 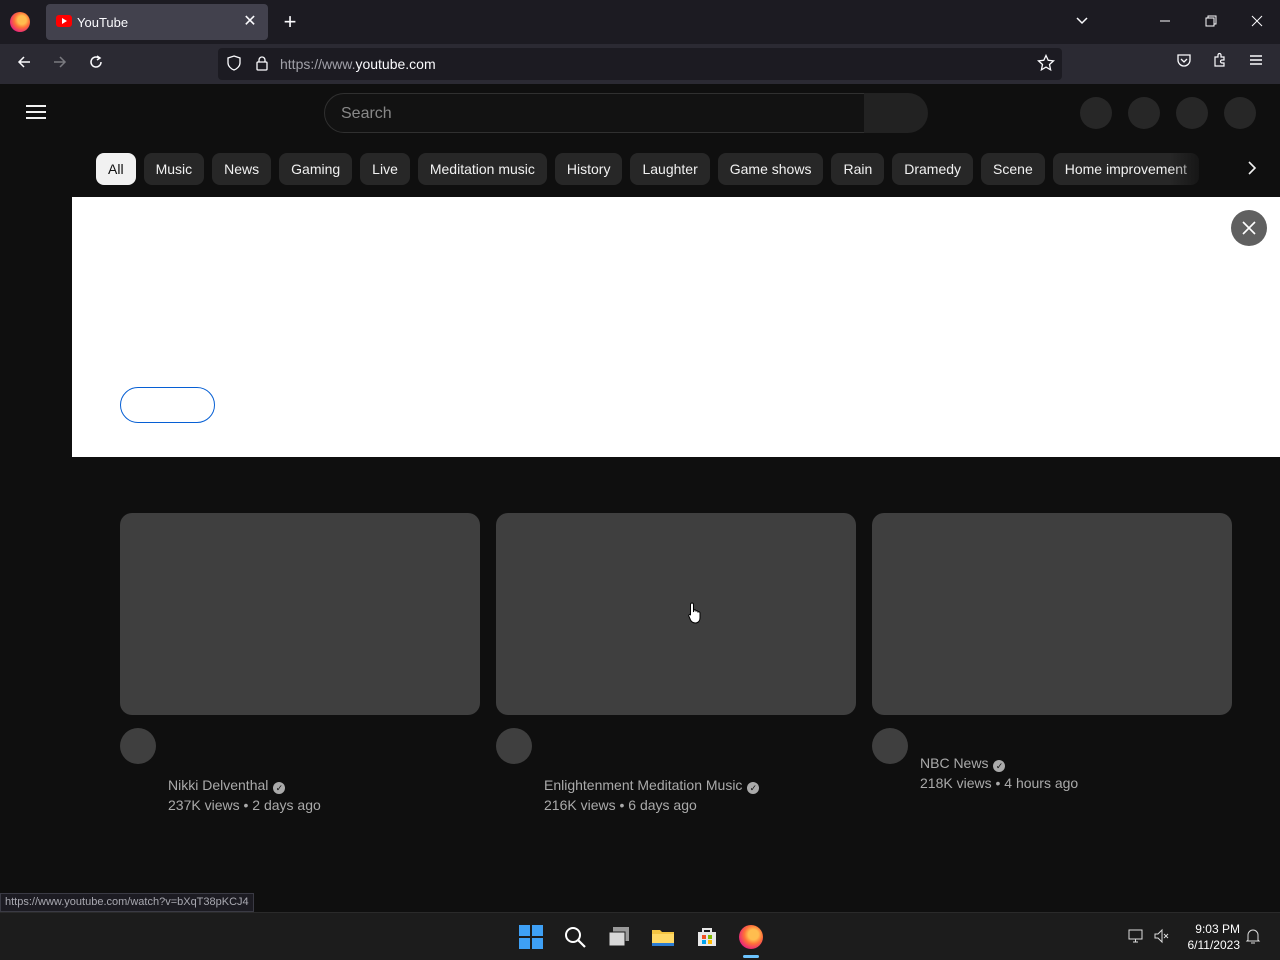 I want to click on app-menu-button, so click(x=1256, y=64).